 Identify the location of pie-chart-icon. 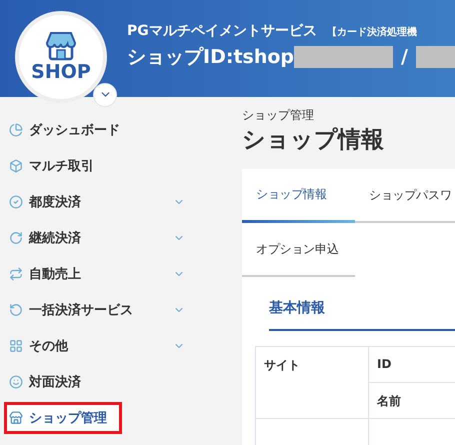
(16, 130).